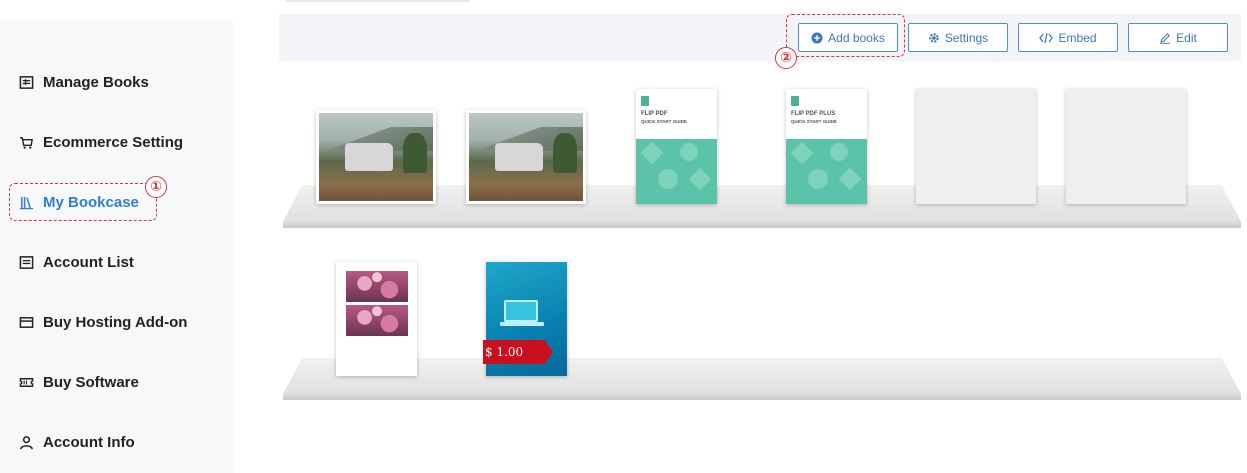 The height and width of the screenshot is (473, 1247). What do you see at coordinates (116, 10) in the screenshot?
I see `sidebar-top-bar` at bounding box center [116, 10].